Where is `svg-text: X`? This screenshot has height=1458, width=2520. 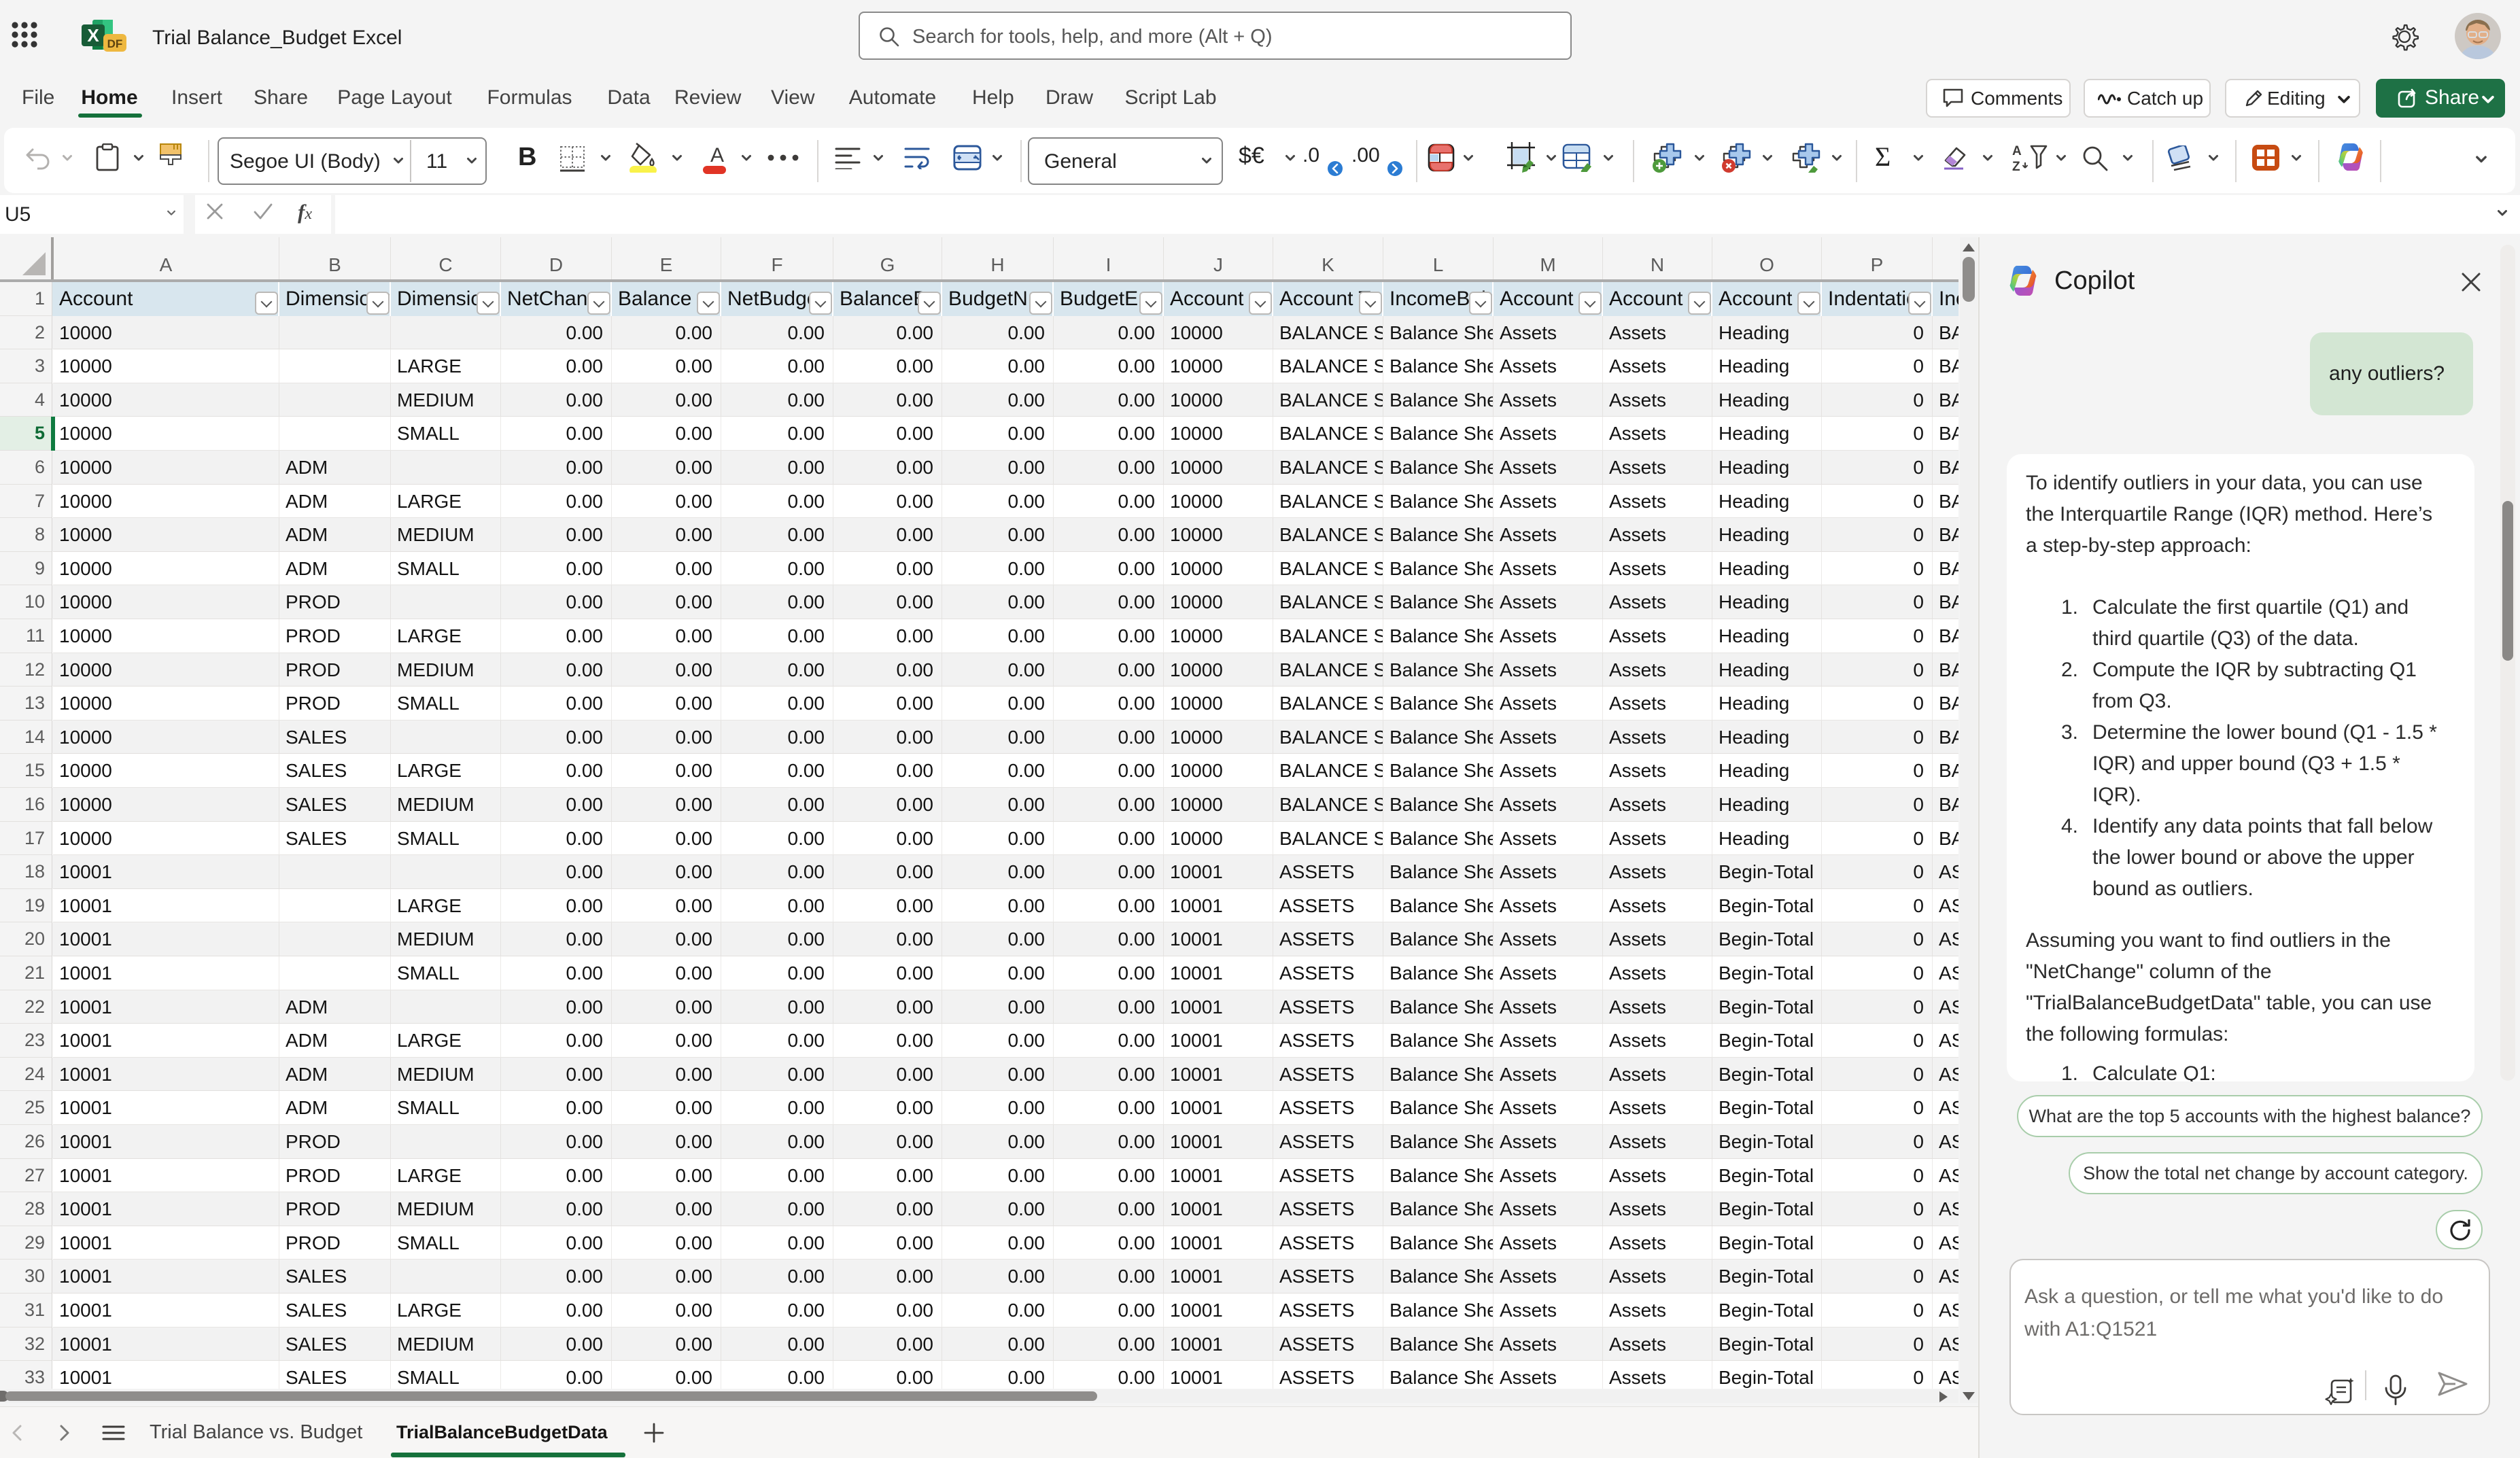
svg-text: X is located at coordinates (93, 35).